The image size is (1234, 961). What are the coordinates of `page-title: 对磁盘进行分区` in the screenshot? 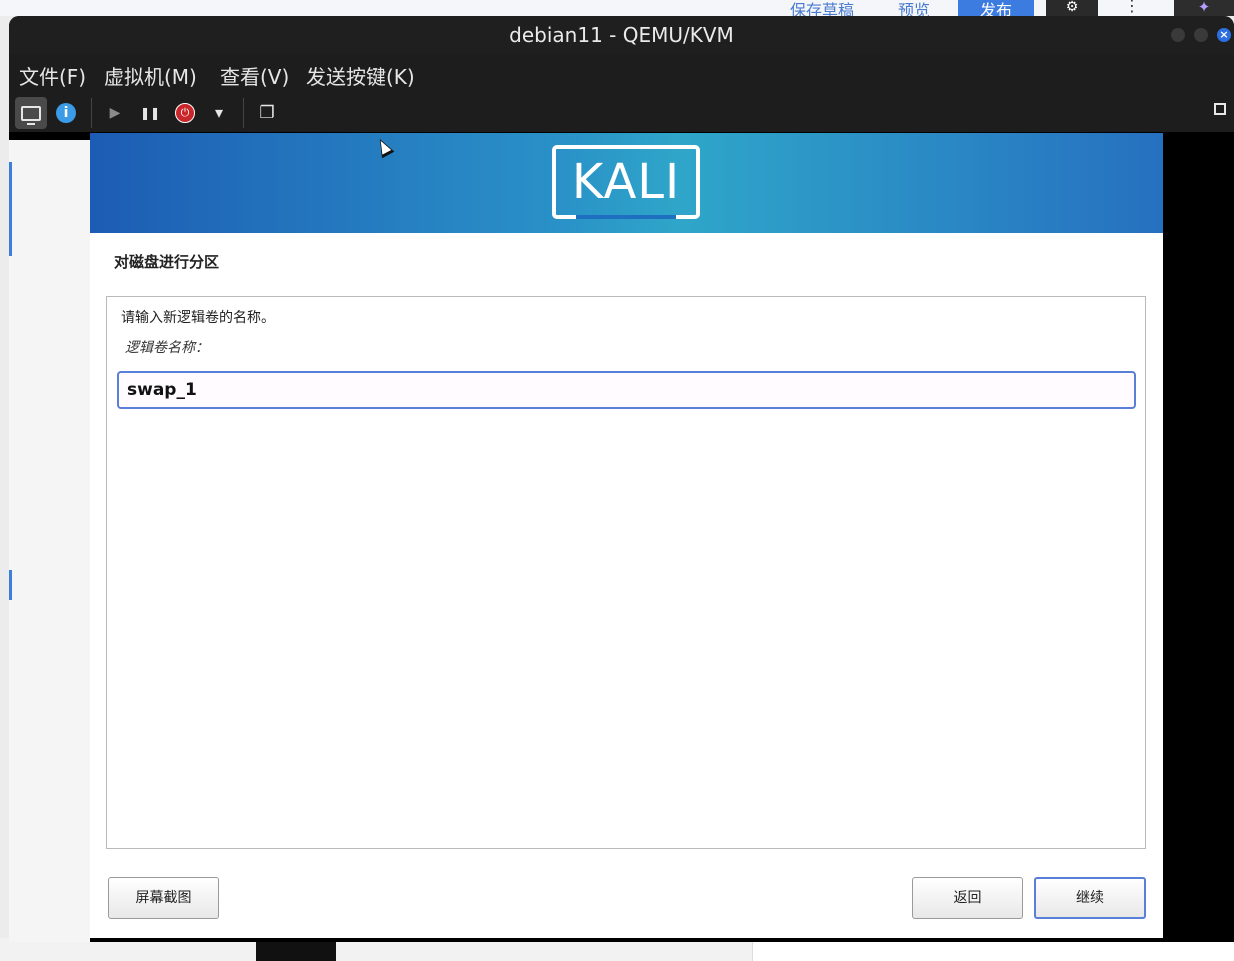 It's located at (167, 262).